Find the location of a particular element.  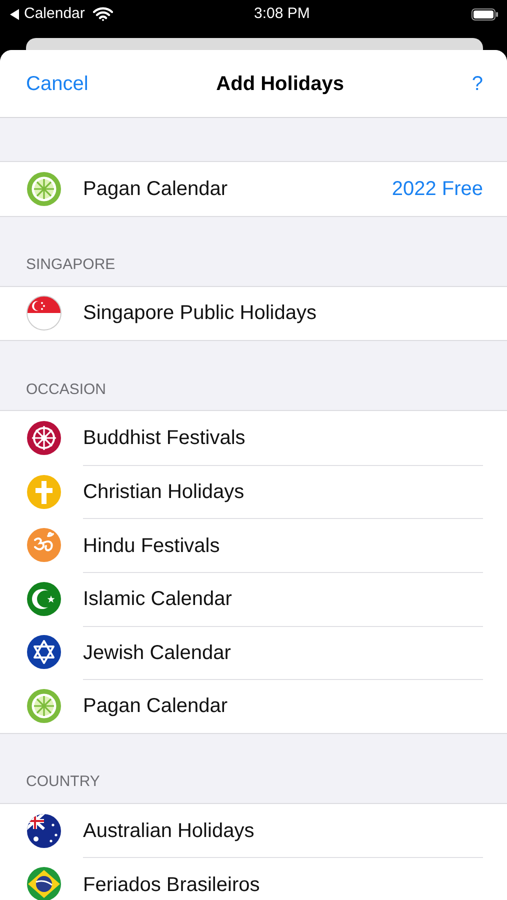

star-of-david-icon is located at coordinates (44, 652).